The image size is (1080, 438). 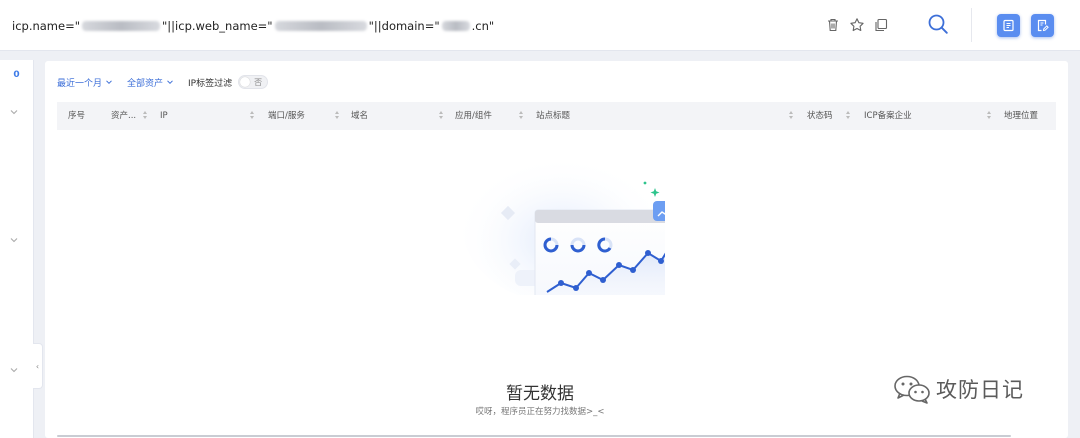 What do you see at coordinates (16, 75) in the screenshot?
I see `rail-count: 0` at bounding box center [16, 75].